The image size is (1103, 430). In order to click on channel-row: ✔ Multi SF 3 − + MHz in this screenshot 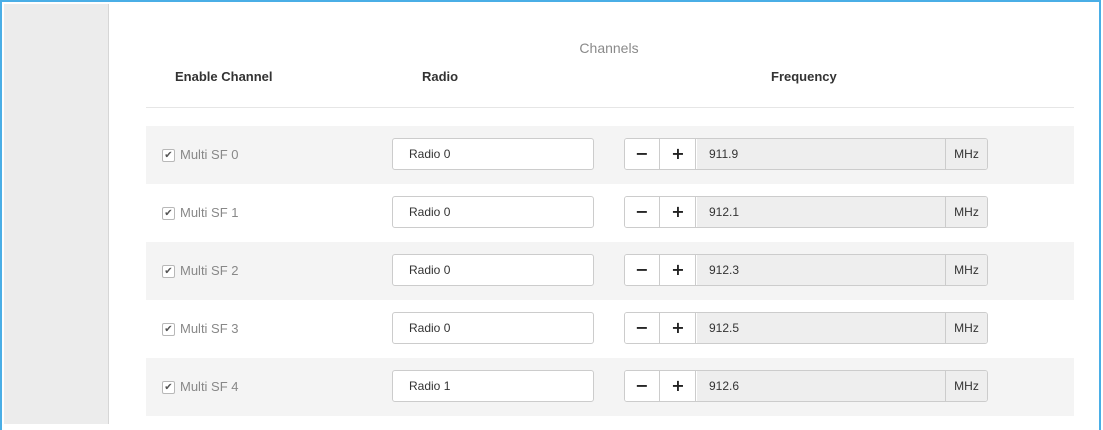, I will do `click(610, 329)`.